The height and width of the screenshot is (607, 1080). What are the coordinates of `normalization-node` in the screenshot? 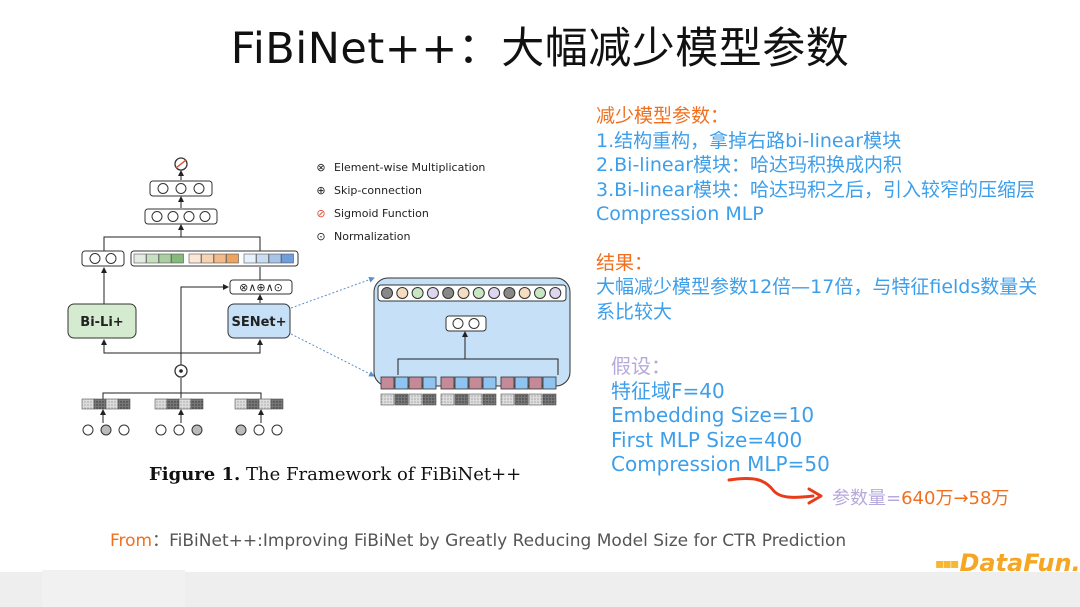 It's located at (181, 371).